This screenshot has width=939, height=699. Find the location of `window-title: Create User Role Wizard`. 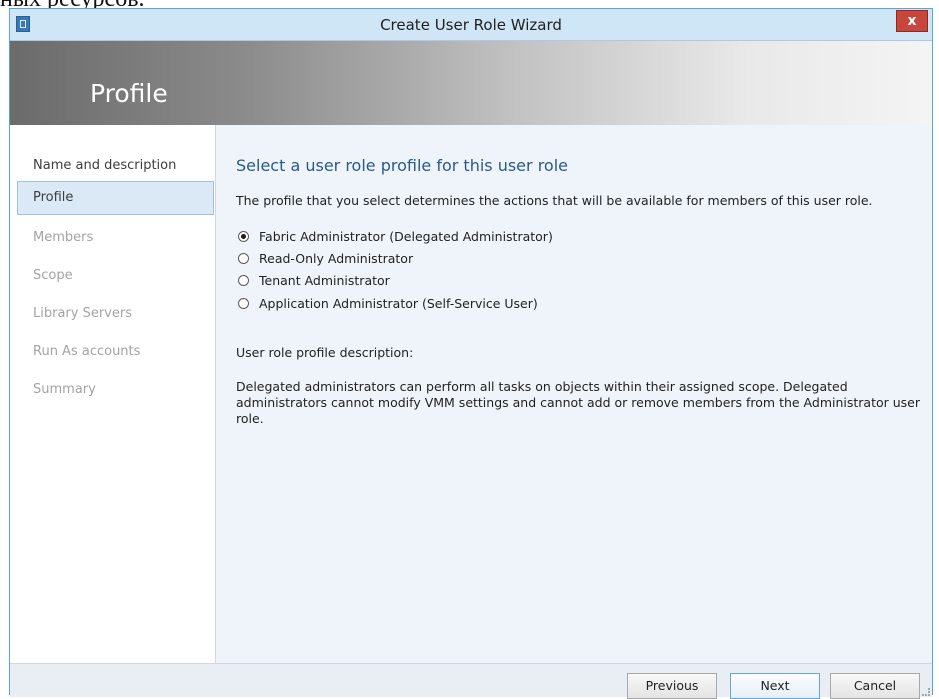

window-title: Create User Role Wizard is located at coordinates (471, 25).